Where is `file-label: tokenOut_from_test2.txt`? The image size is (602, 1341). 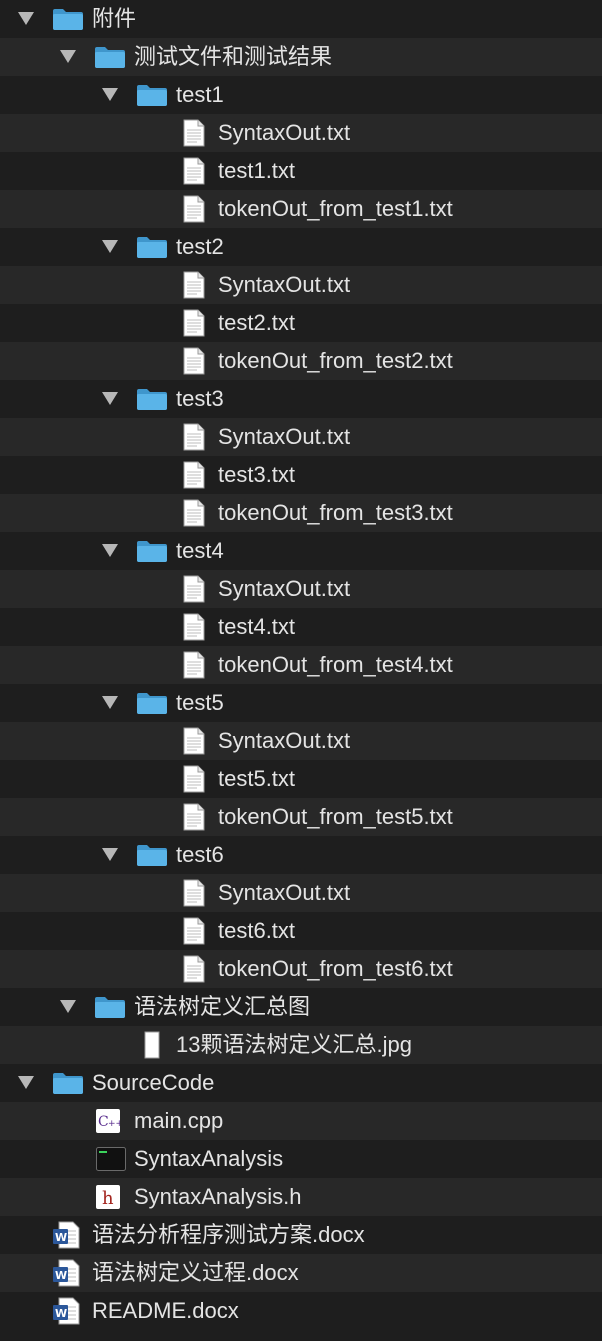 file-label: tokenOut_from_test2.txt is located at coordinates (335, 360).